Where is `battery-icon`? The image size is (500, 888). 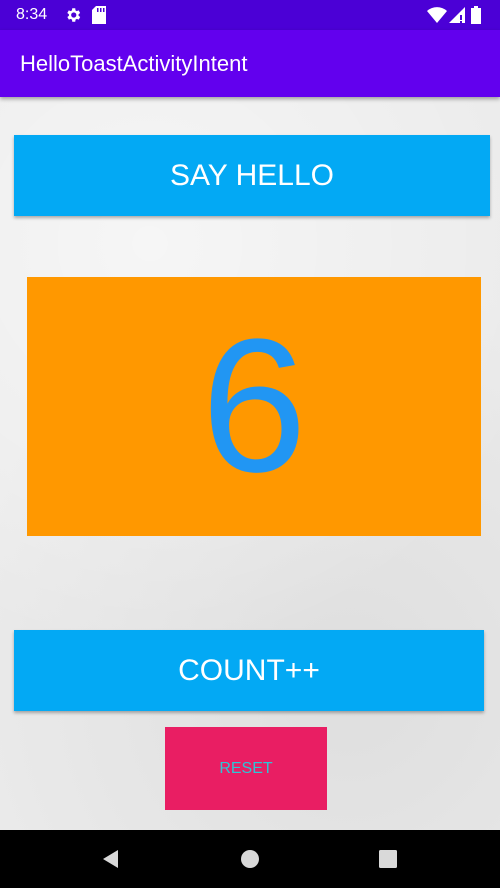
battery-icon is located at coordinates (476, 15).